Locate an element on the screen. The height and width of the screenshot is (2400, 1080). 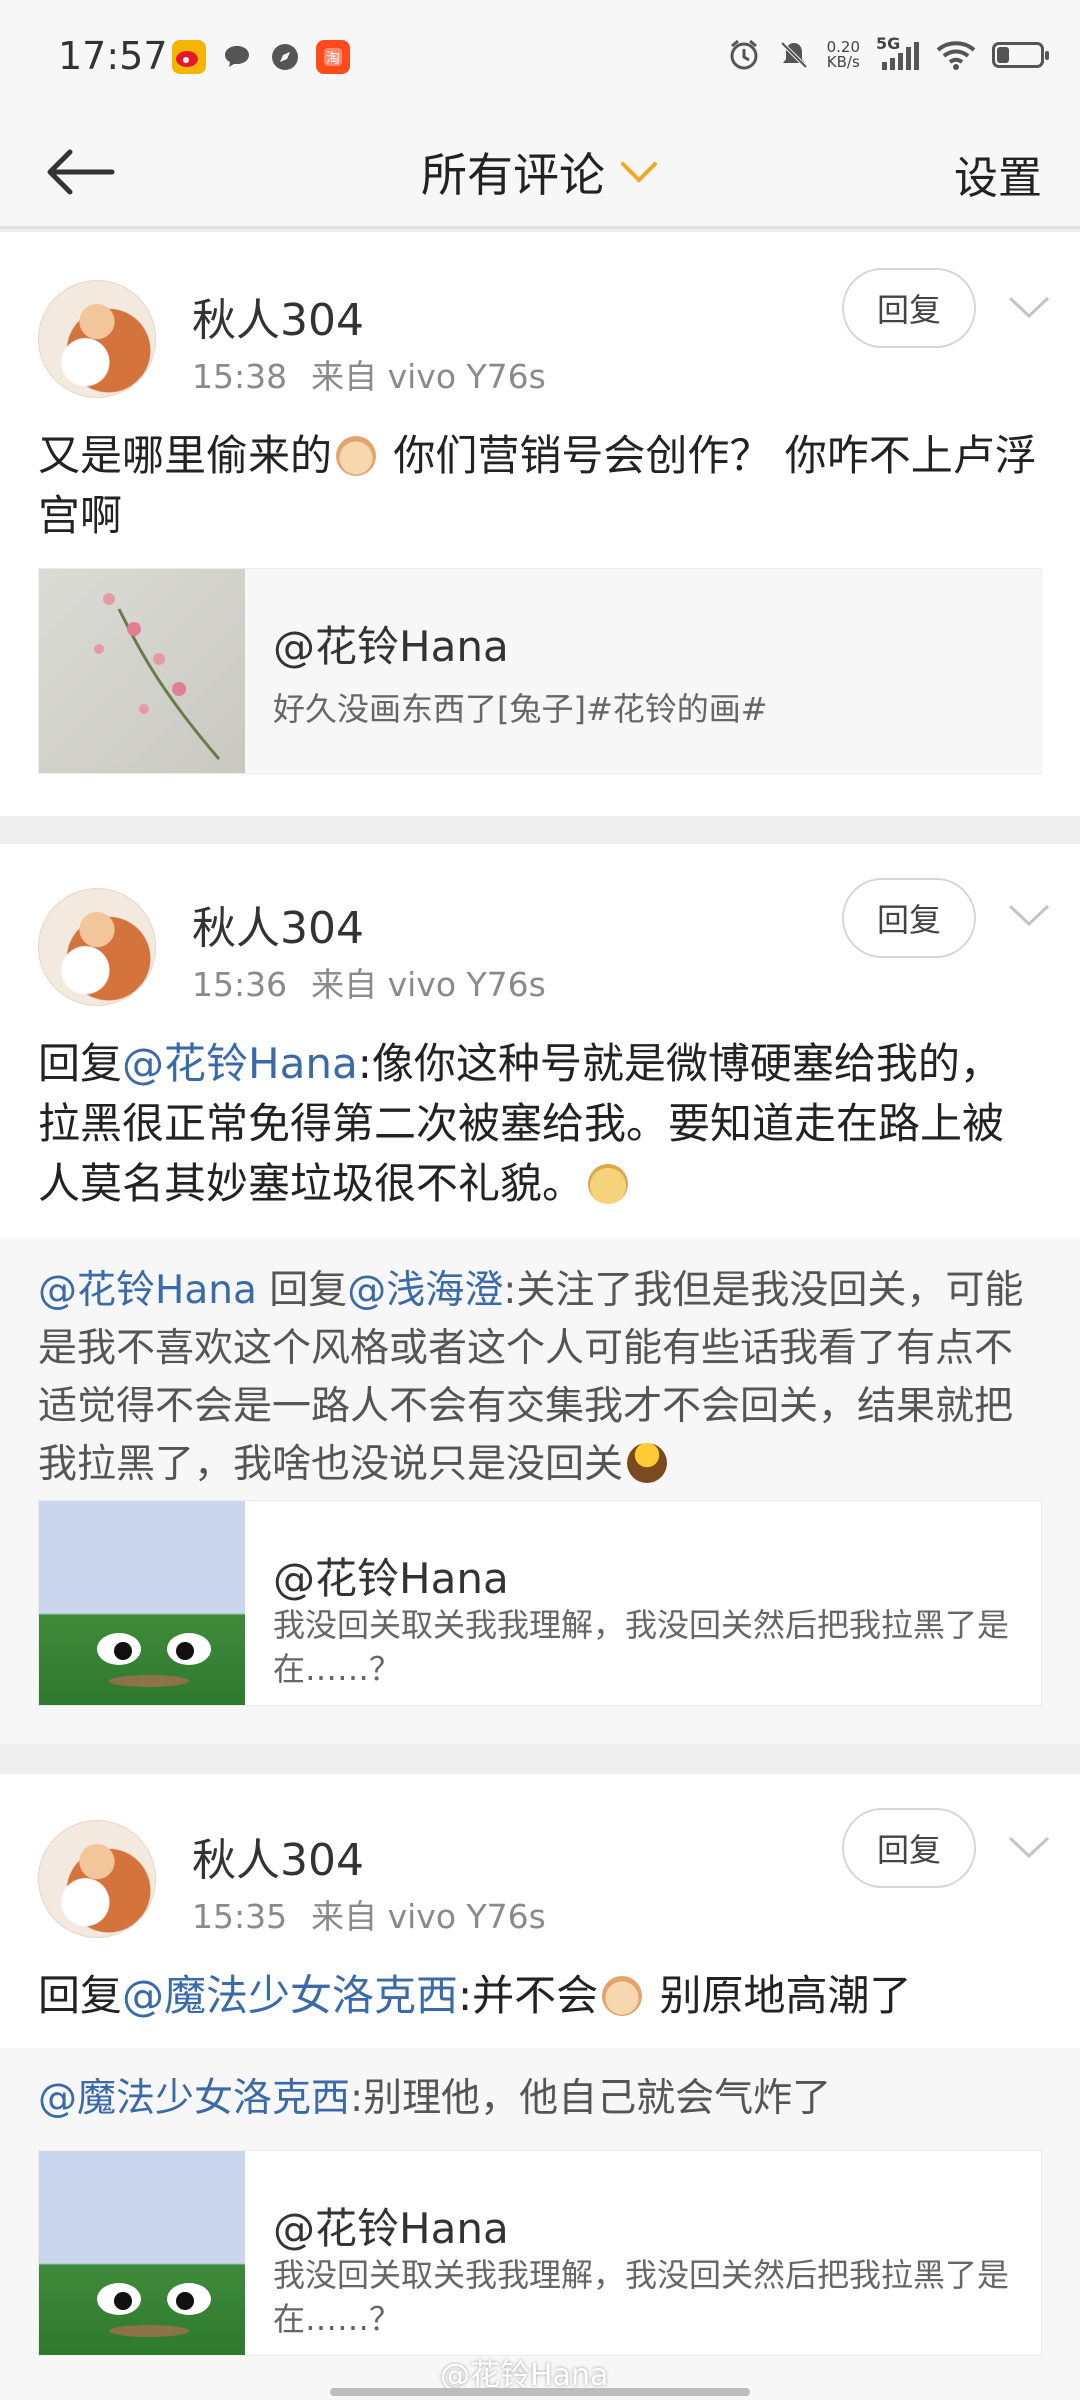
compass-icon is located at coordinates (285, 57).